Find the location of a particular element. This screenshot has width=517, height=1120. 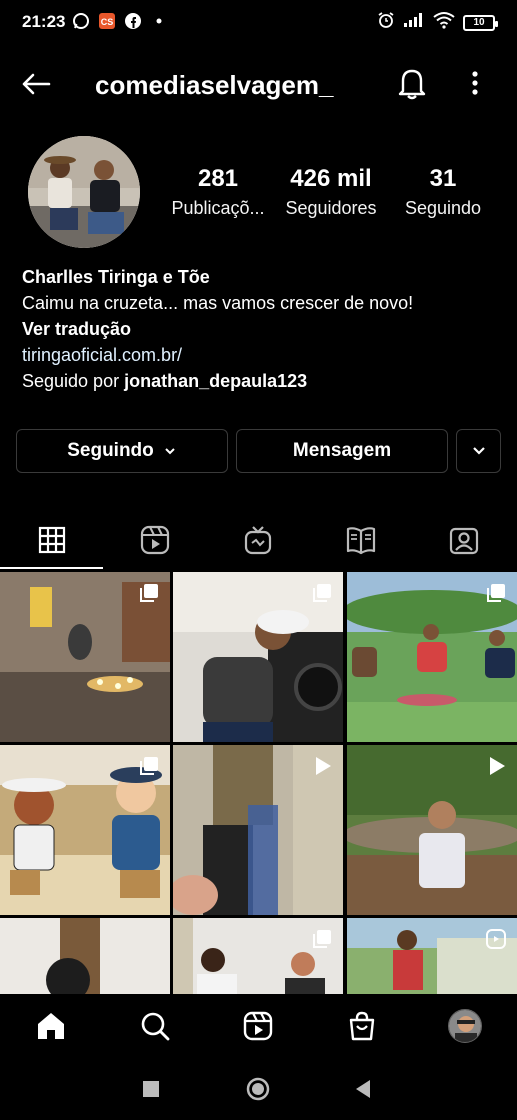

nav-shop is located at coordinates (362, 1026).